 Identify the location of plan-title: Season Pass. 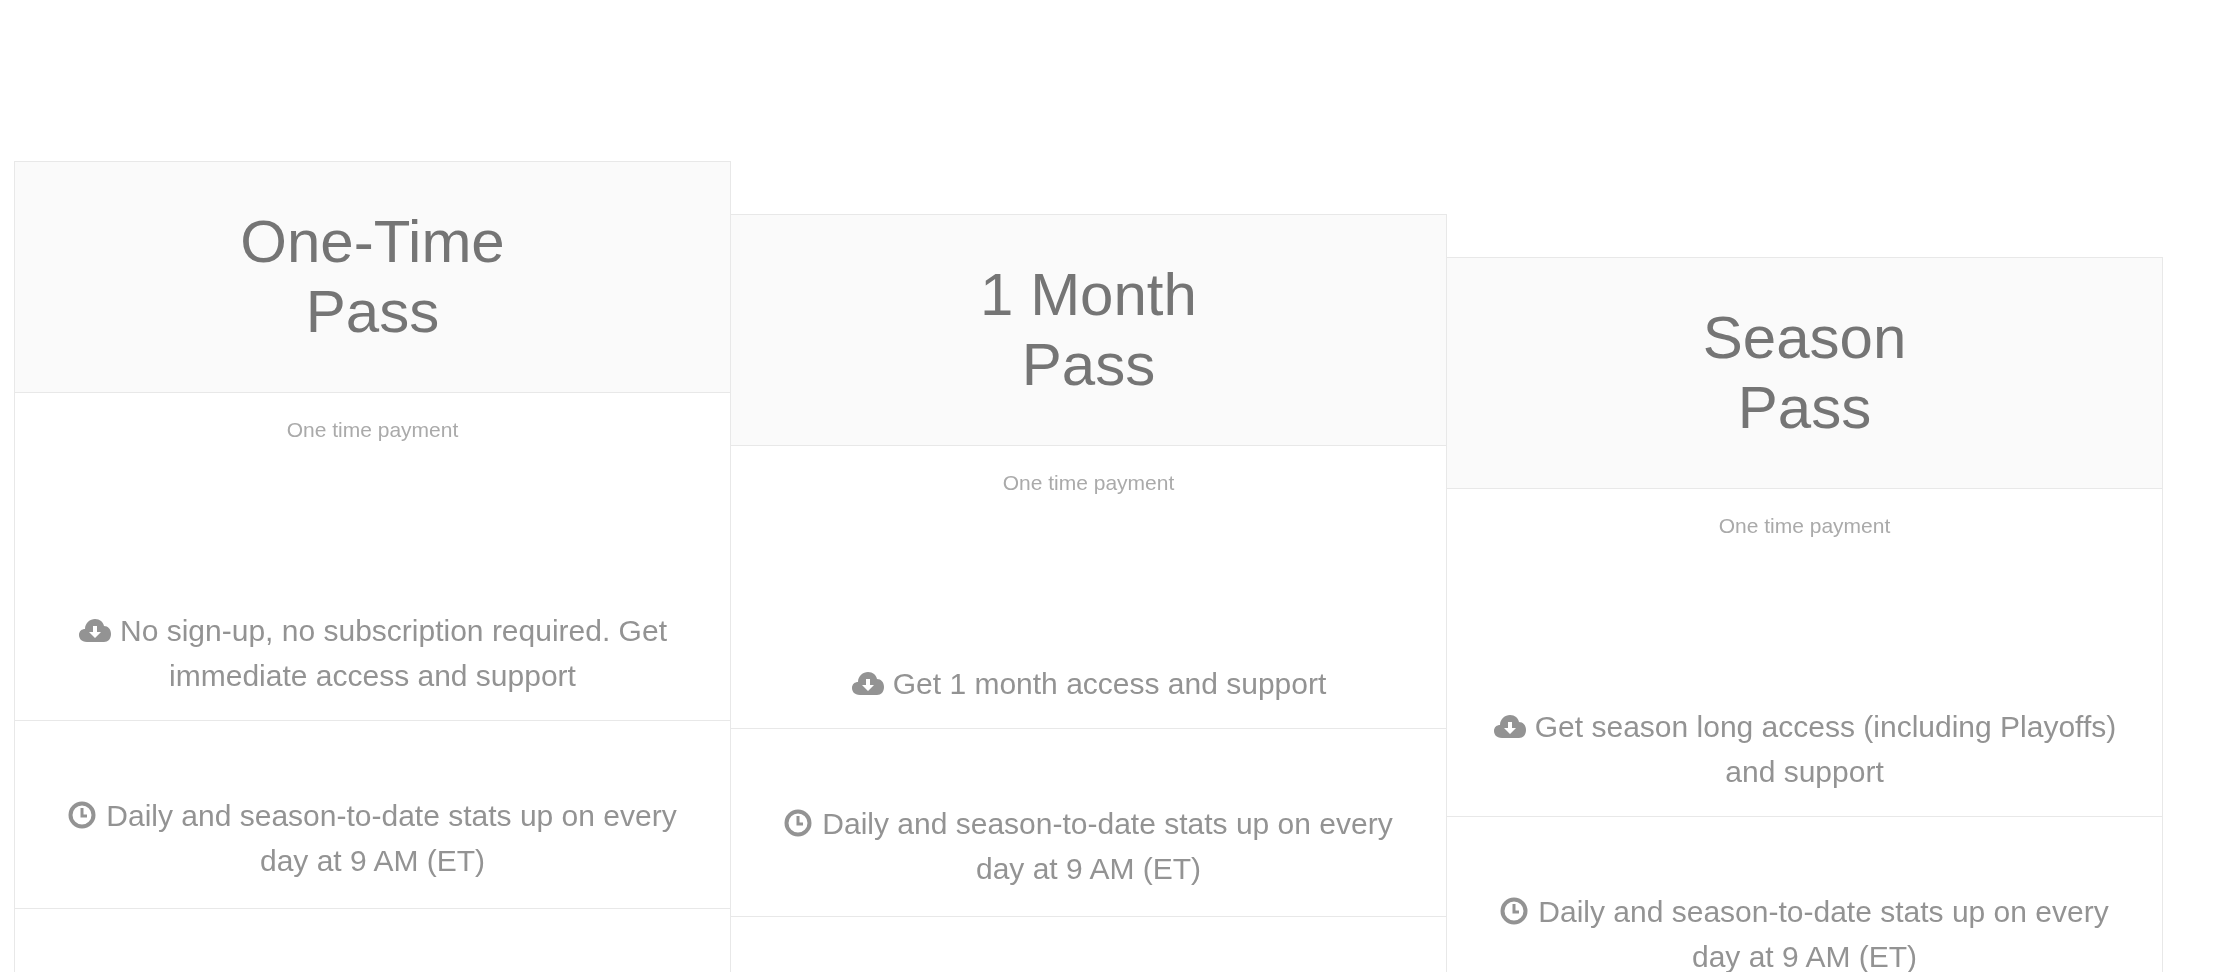
(1804, 373).